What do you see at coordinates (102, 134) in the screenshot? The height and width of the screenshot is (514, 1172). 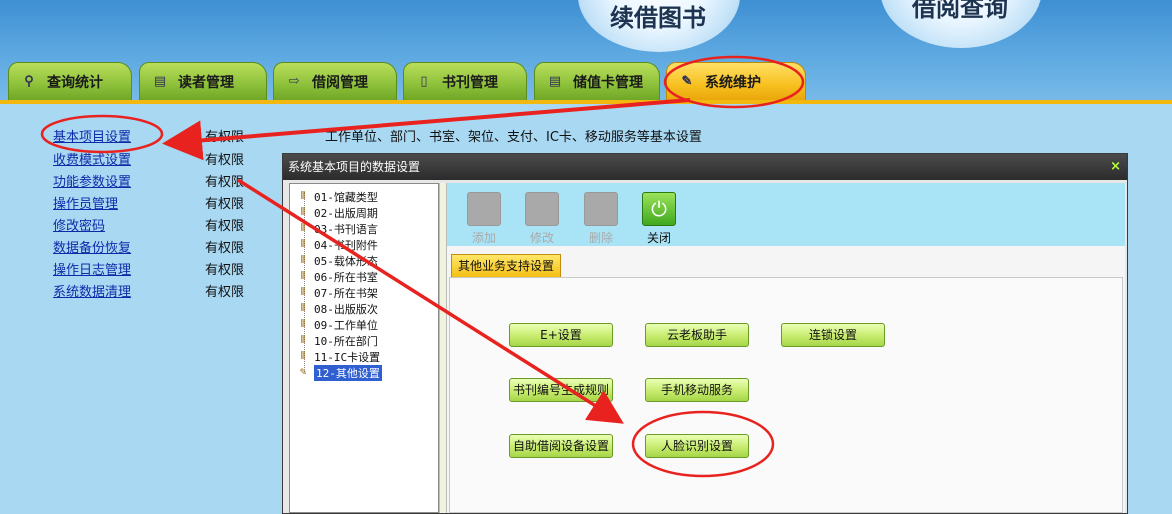 I see `highlight-circle-basic-items` at bounding box center [102, 134].